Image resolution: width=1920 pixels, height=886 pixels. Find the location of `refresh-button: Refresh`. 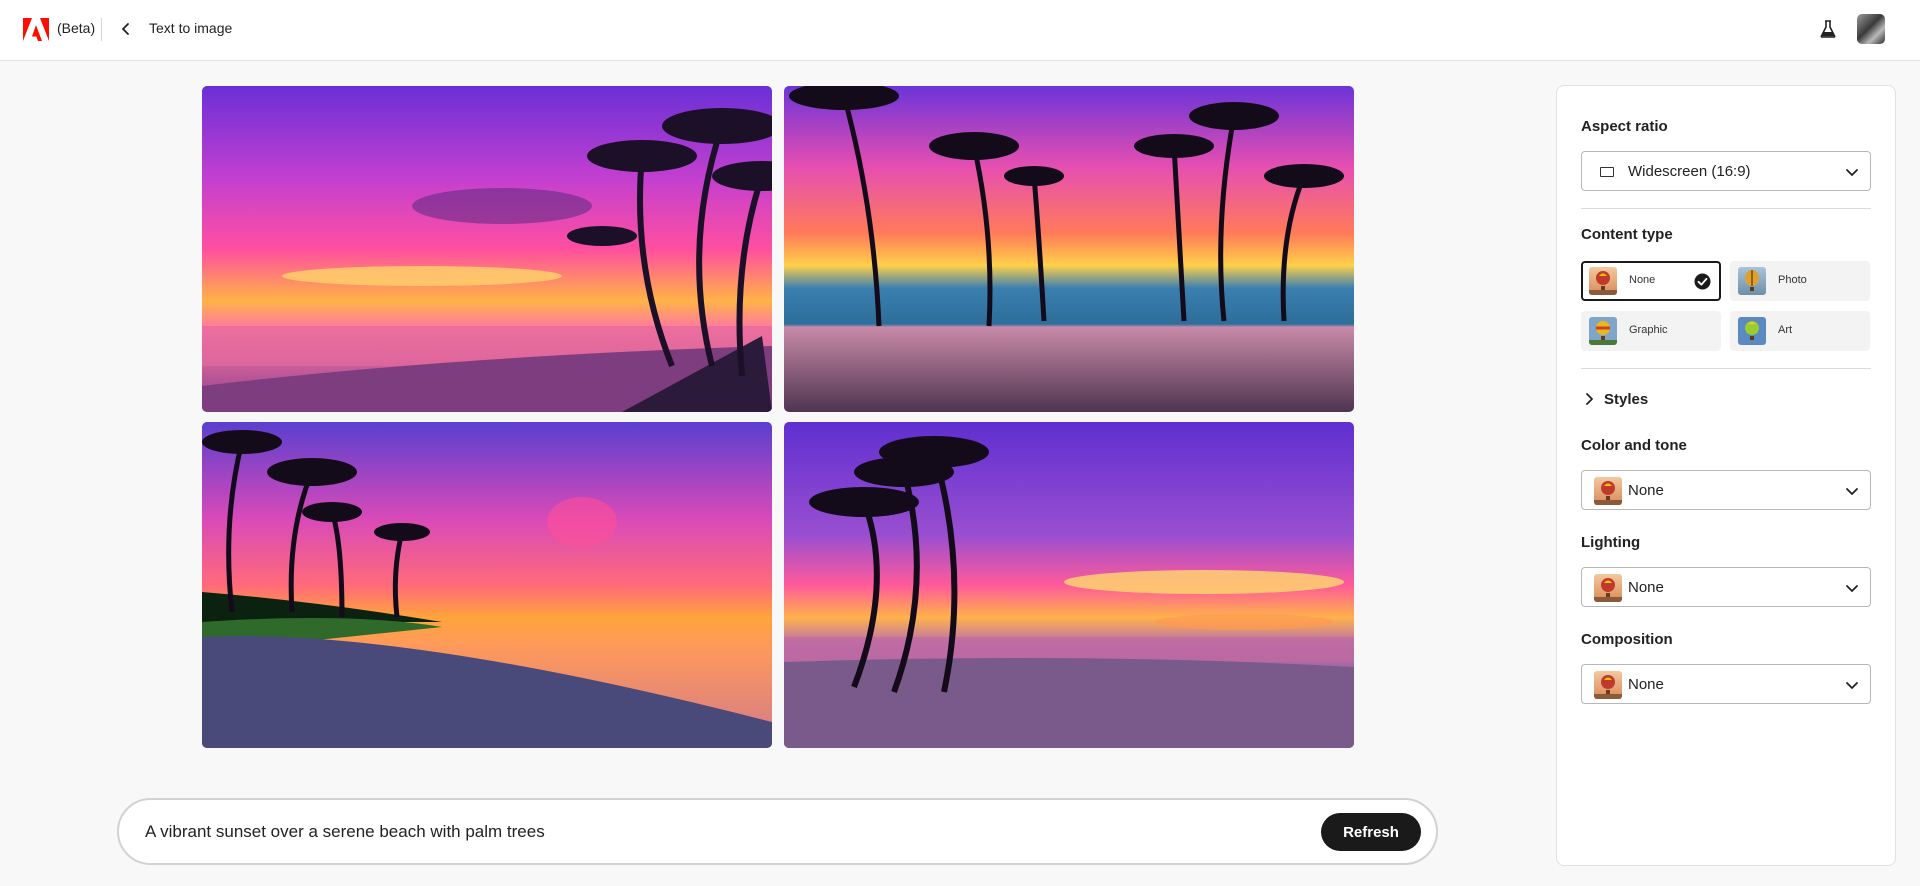

refresh-button: Refresh is located at coordinates (1371, 832).